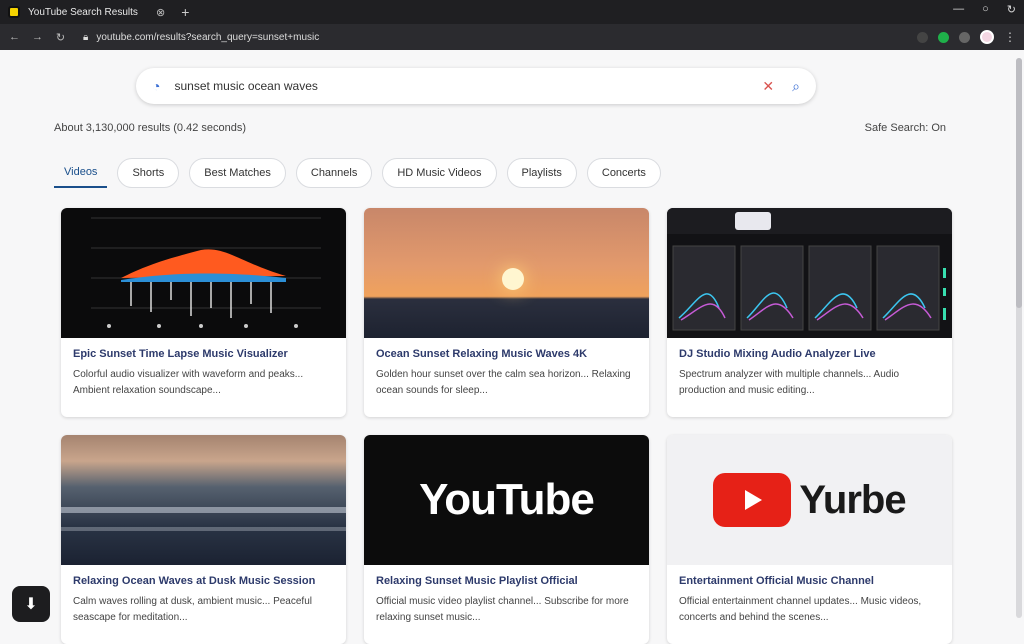 The width and height of the screenshot is (1024, 644). What do you see at coordinates (237, 173) in the screenshot?
I see `filter-chip-best: Best Matches` at bounding box center [237, 173].